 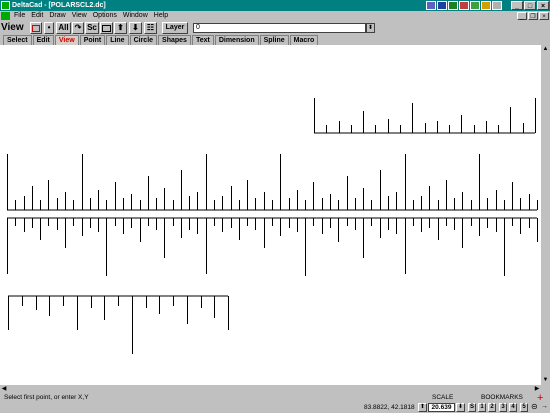 I want to click on redraw-icon: ↷, so click(x=78, y=27).